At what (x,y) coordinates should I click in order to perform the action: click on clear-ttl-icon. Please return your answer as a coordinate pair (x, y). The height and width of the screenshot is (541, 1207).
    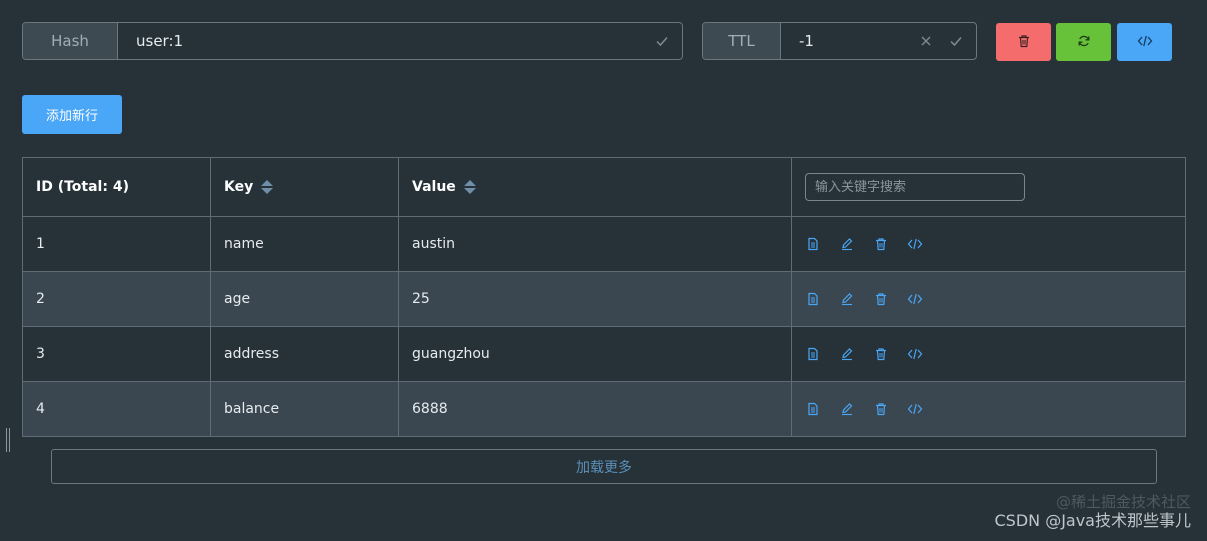
    Looking at the image, I should click on (926, 41).